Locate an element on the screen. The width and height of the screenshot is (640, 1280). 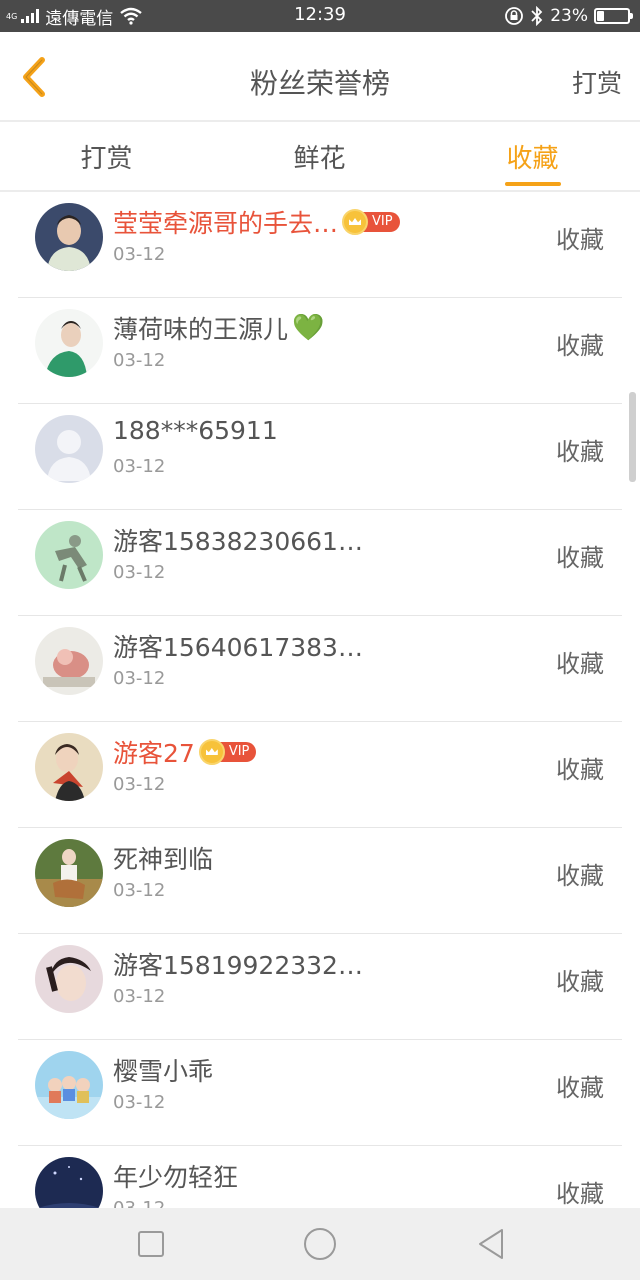
tip-button: 打赏 is located at coordinates (597, 82).